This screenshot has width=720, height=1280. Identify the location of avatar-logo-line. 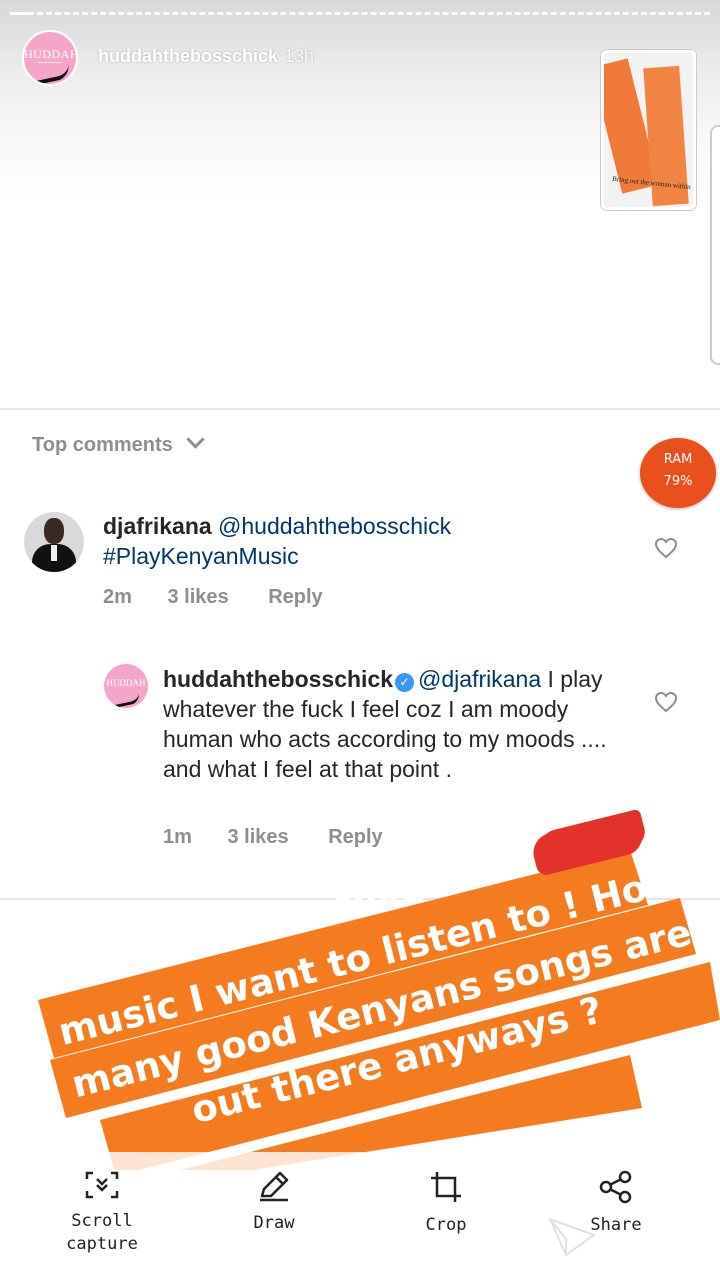
(50, 62).